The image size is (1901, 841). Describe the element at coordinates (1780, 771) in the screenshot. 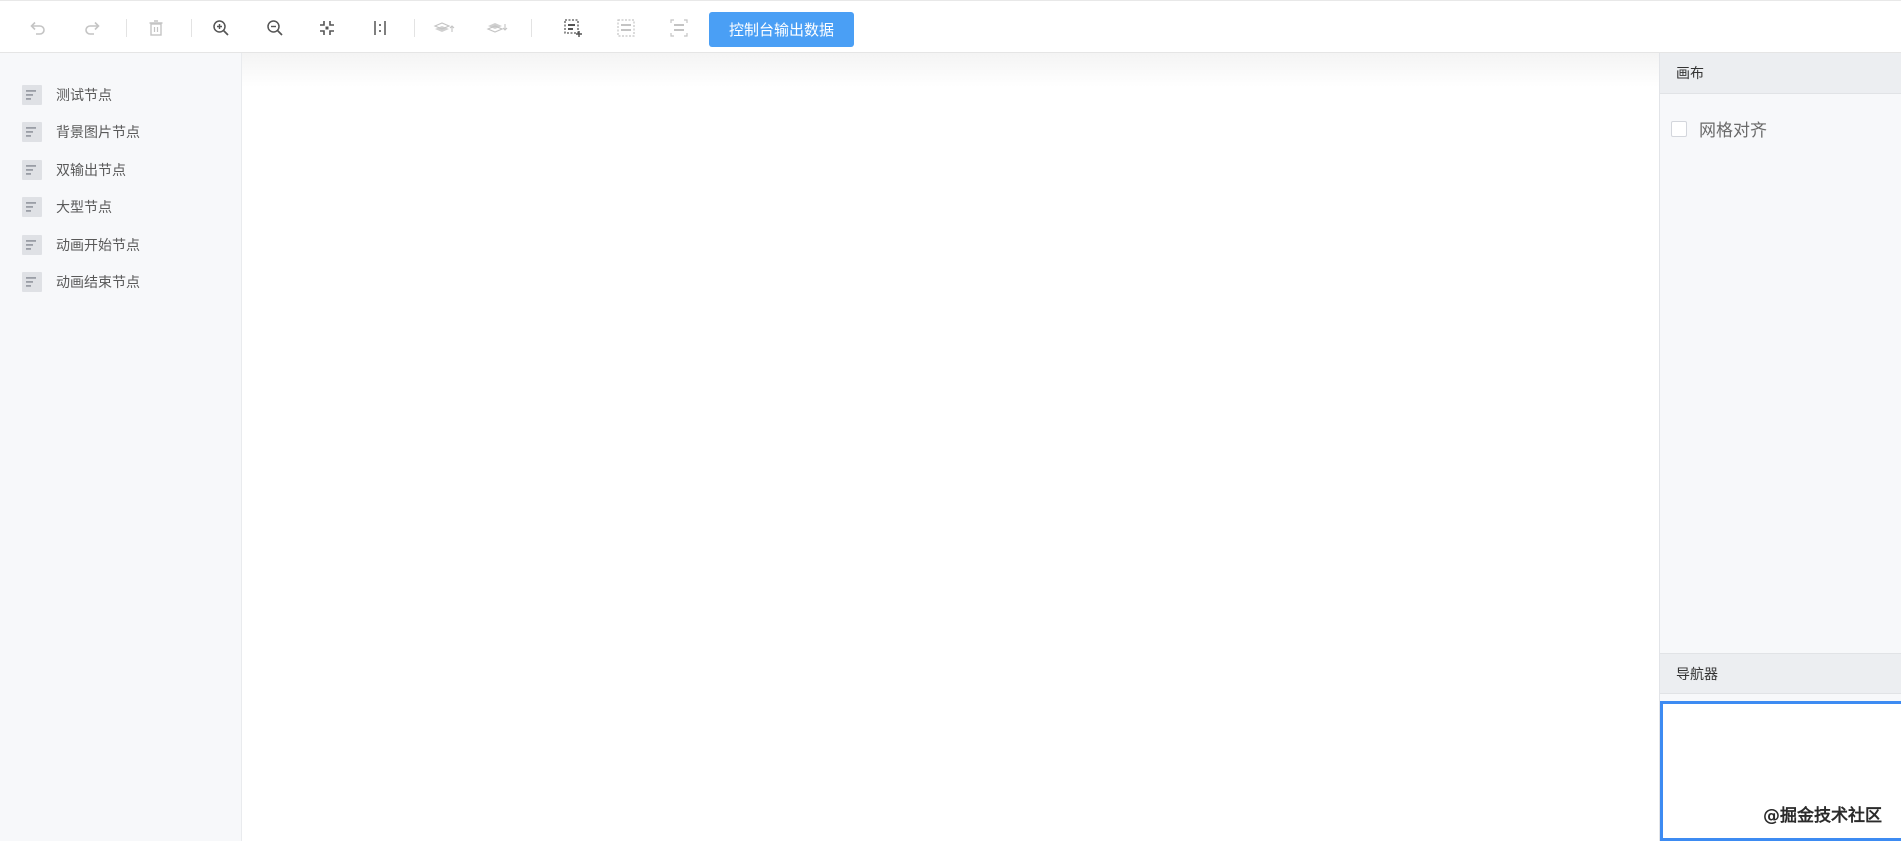

I see `navigator-minimap: @掘金技术社区` at that location.